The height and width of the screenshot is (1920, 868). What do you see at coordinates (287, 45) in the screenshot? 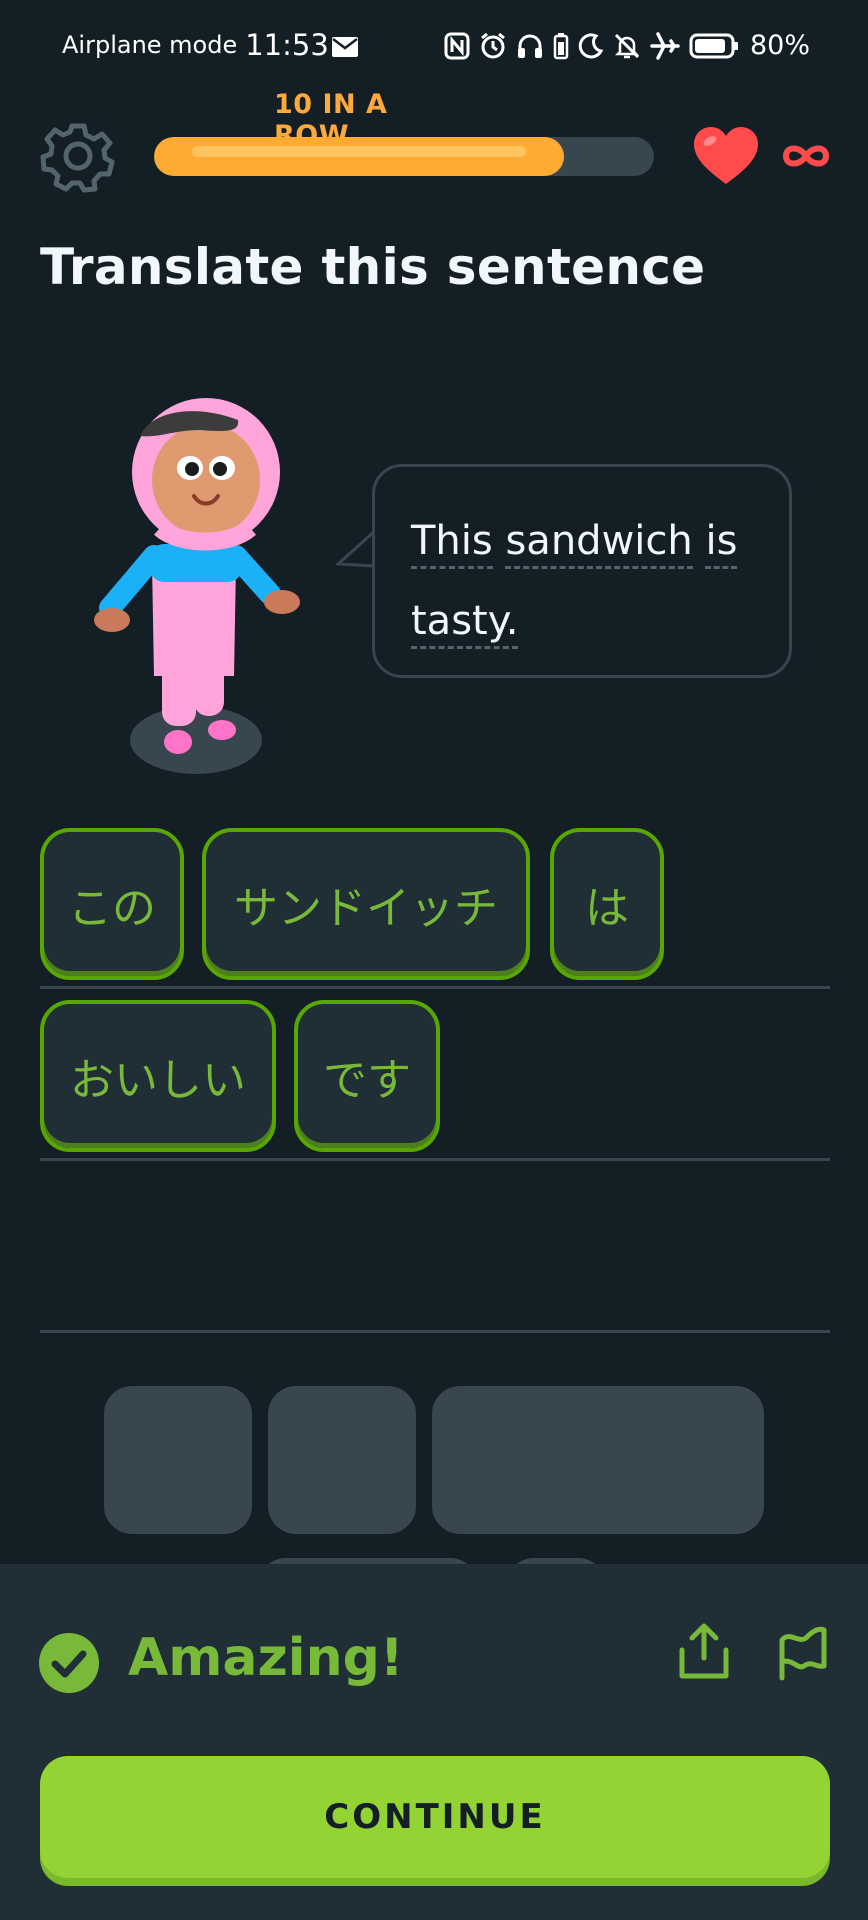
I see `clock: 11:53` at bounding box center [287, 45].